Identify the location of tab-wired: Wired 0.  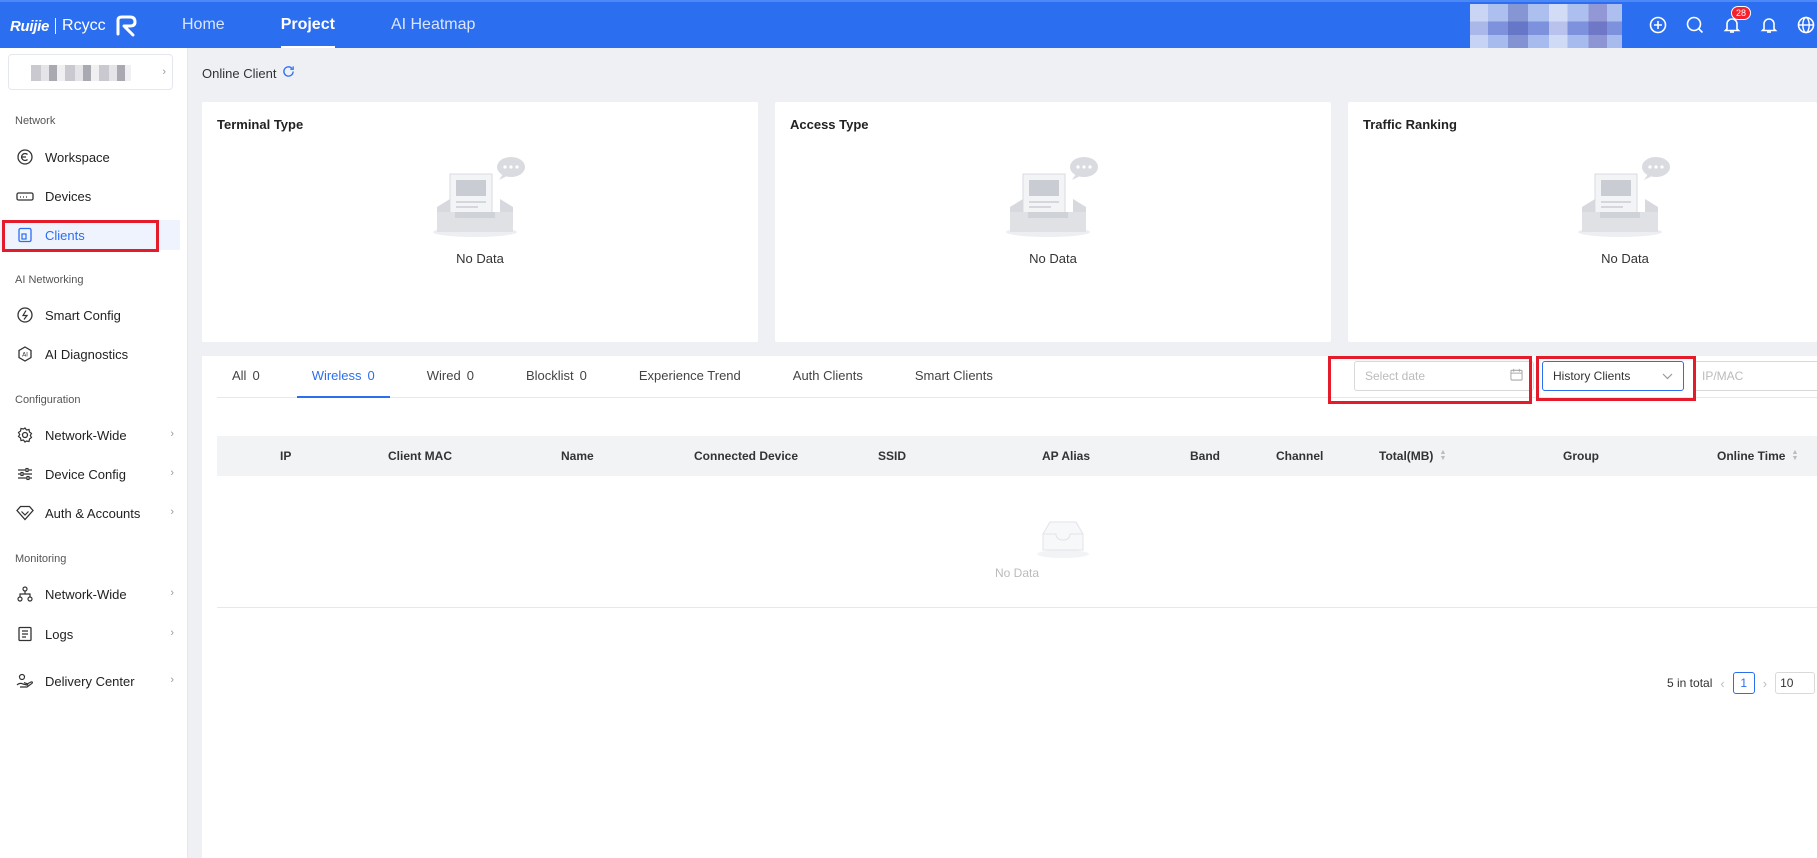
(450, 377).